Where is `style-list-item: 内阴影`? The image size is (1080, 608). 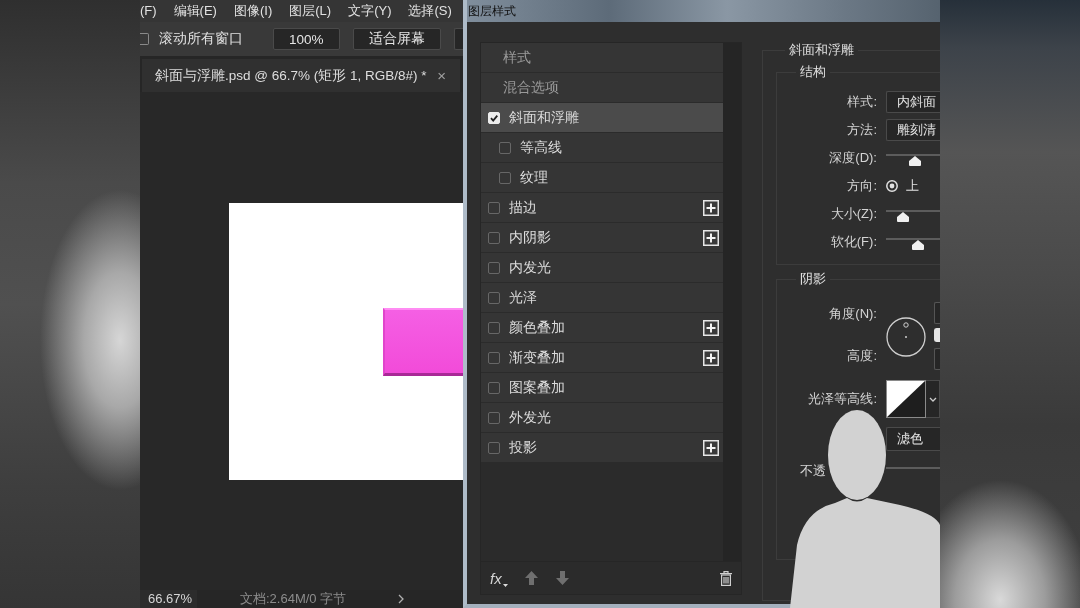
style-list-item: 内阴影 is located at coordinates (602, 237).